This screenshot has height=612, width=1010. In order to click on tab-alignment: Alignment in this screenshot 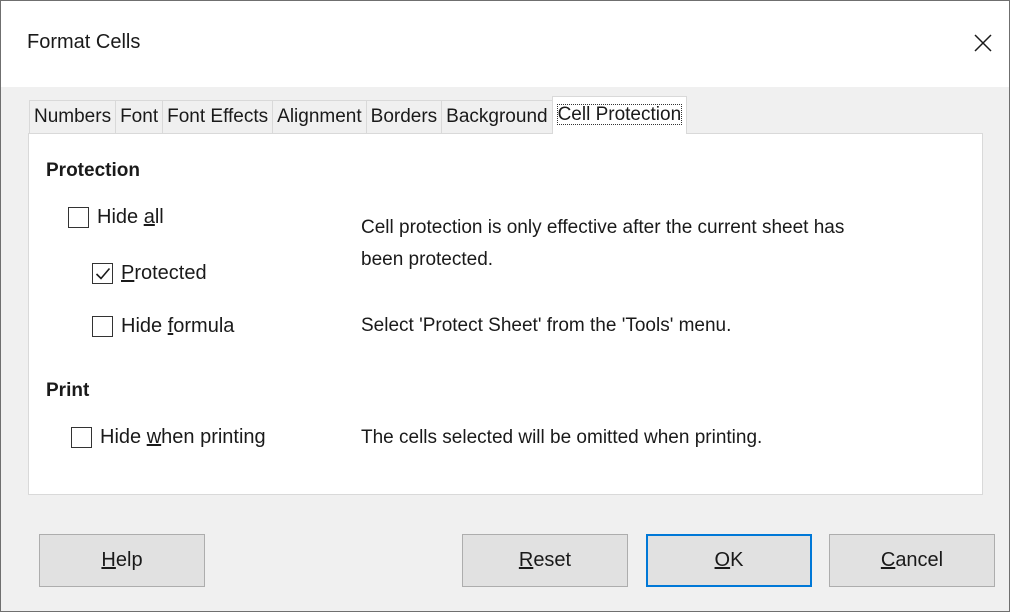, I will do `click(319, 117)`.